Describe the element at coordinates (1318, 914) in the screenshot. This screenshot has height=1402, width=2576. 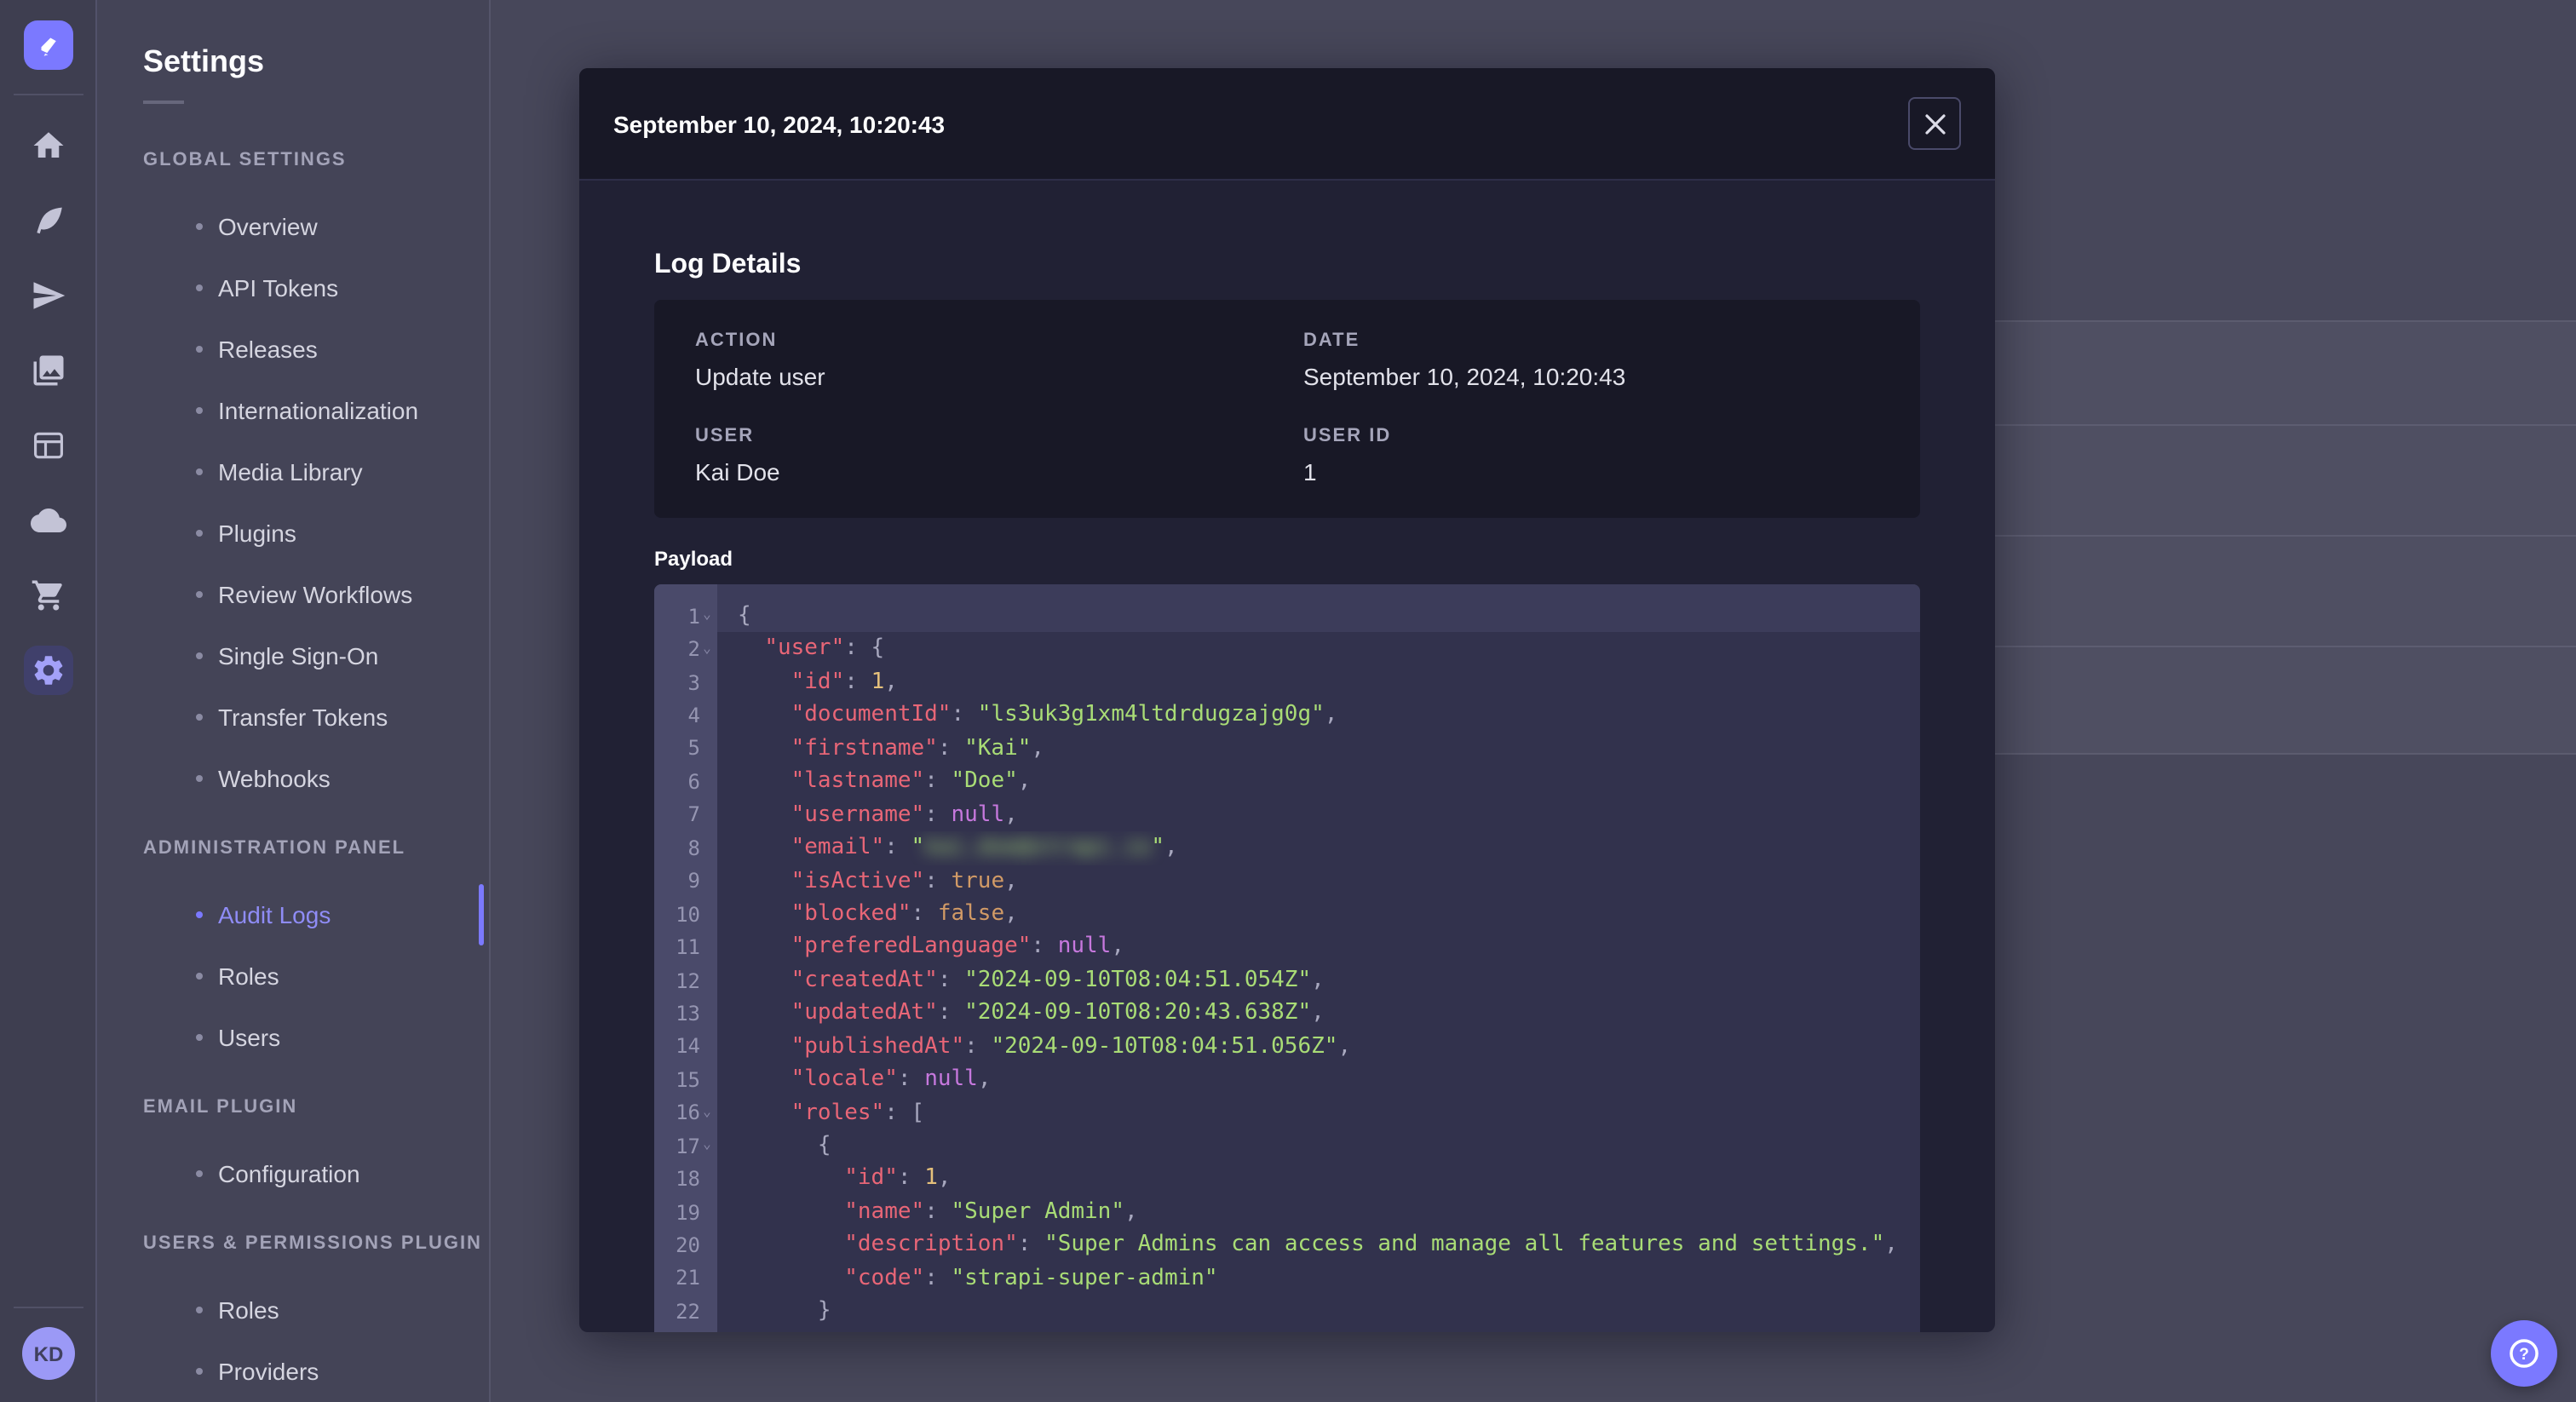
I see `code-text: "blocked": false,` at that location.